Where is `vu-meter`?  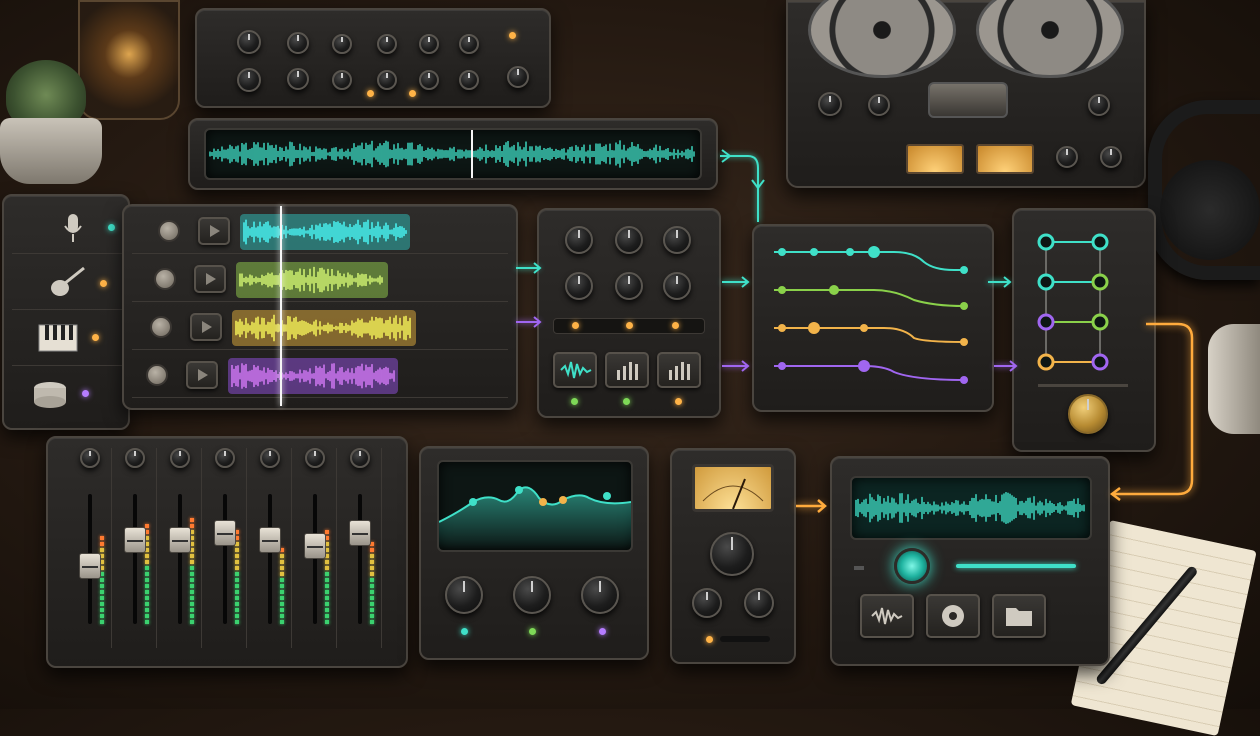 vu-meter is located at coordinates (733, 488).